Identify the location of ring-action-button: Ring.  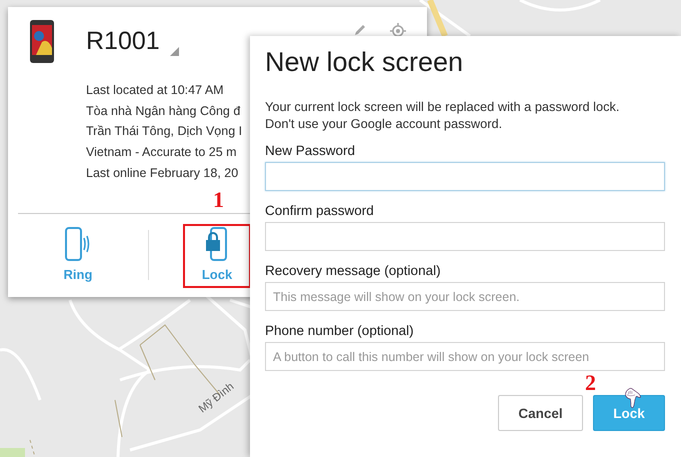
(78, 256).